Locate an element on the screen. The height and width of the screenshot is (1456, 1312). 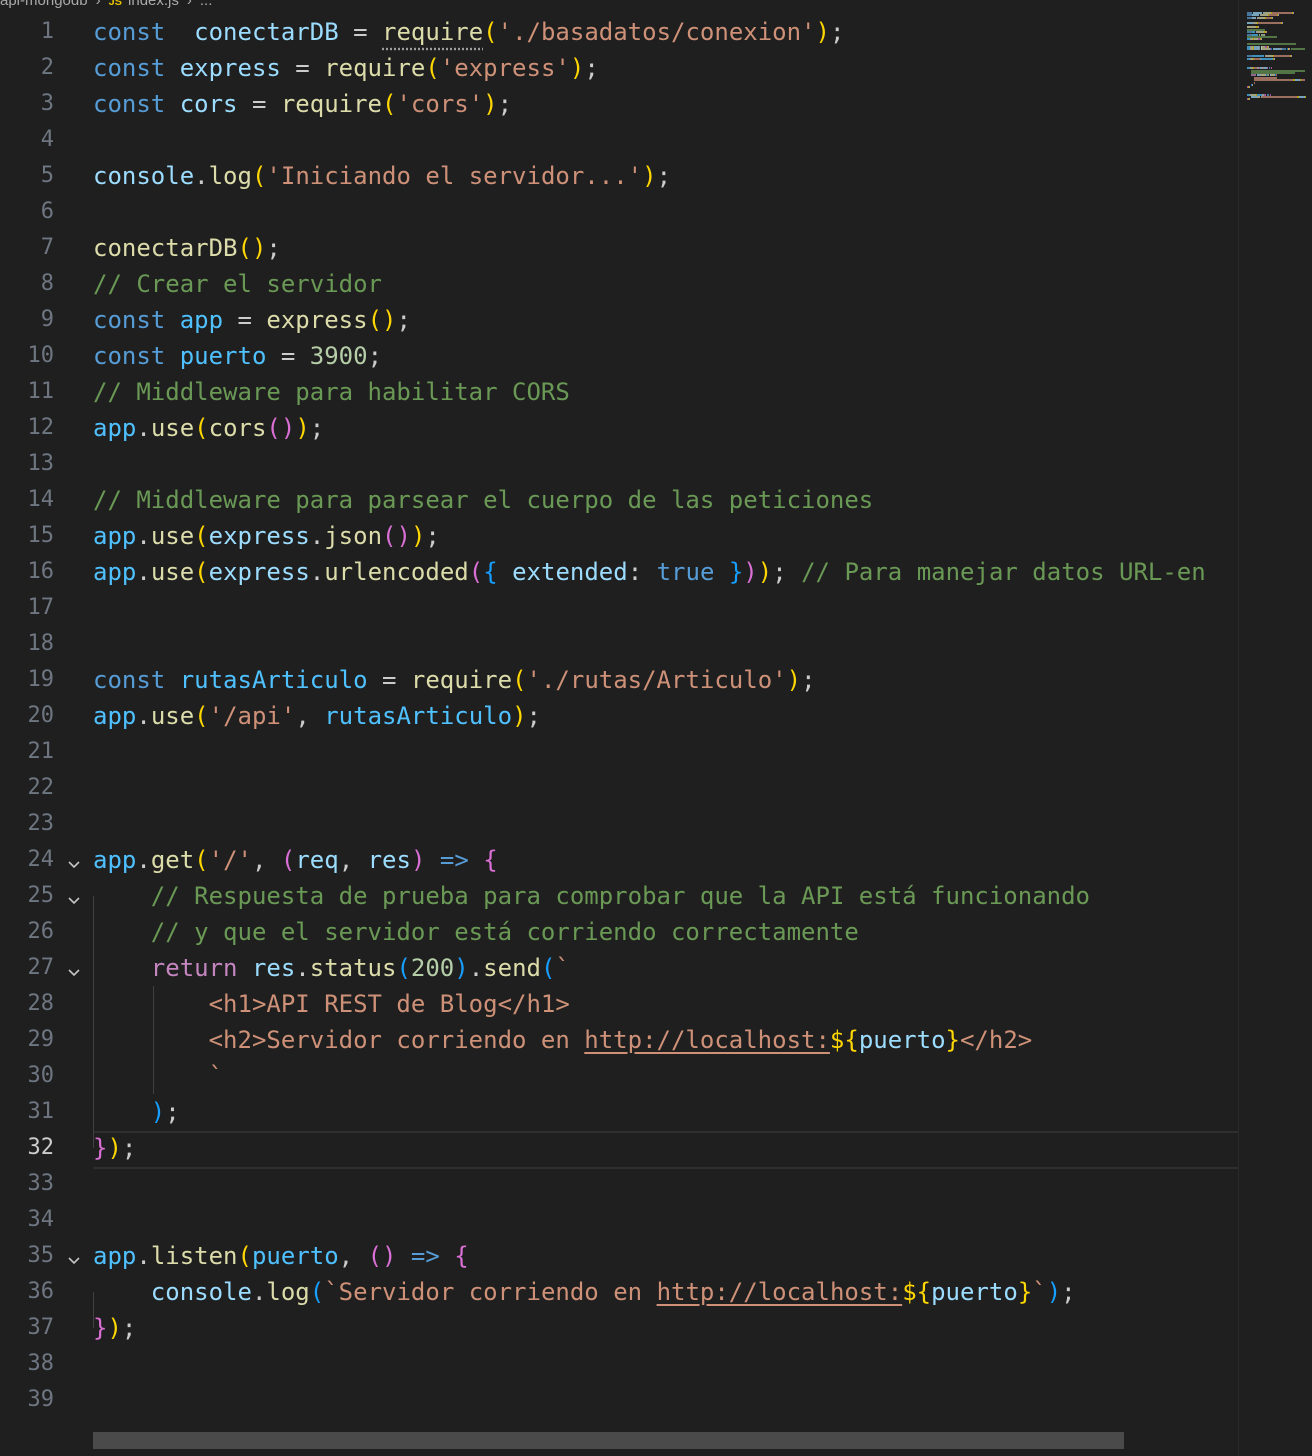
code-token: = is located at coordinates (245, 320).